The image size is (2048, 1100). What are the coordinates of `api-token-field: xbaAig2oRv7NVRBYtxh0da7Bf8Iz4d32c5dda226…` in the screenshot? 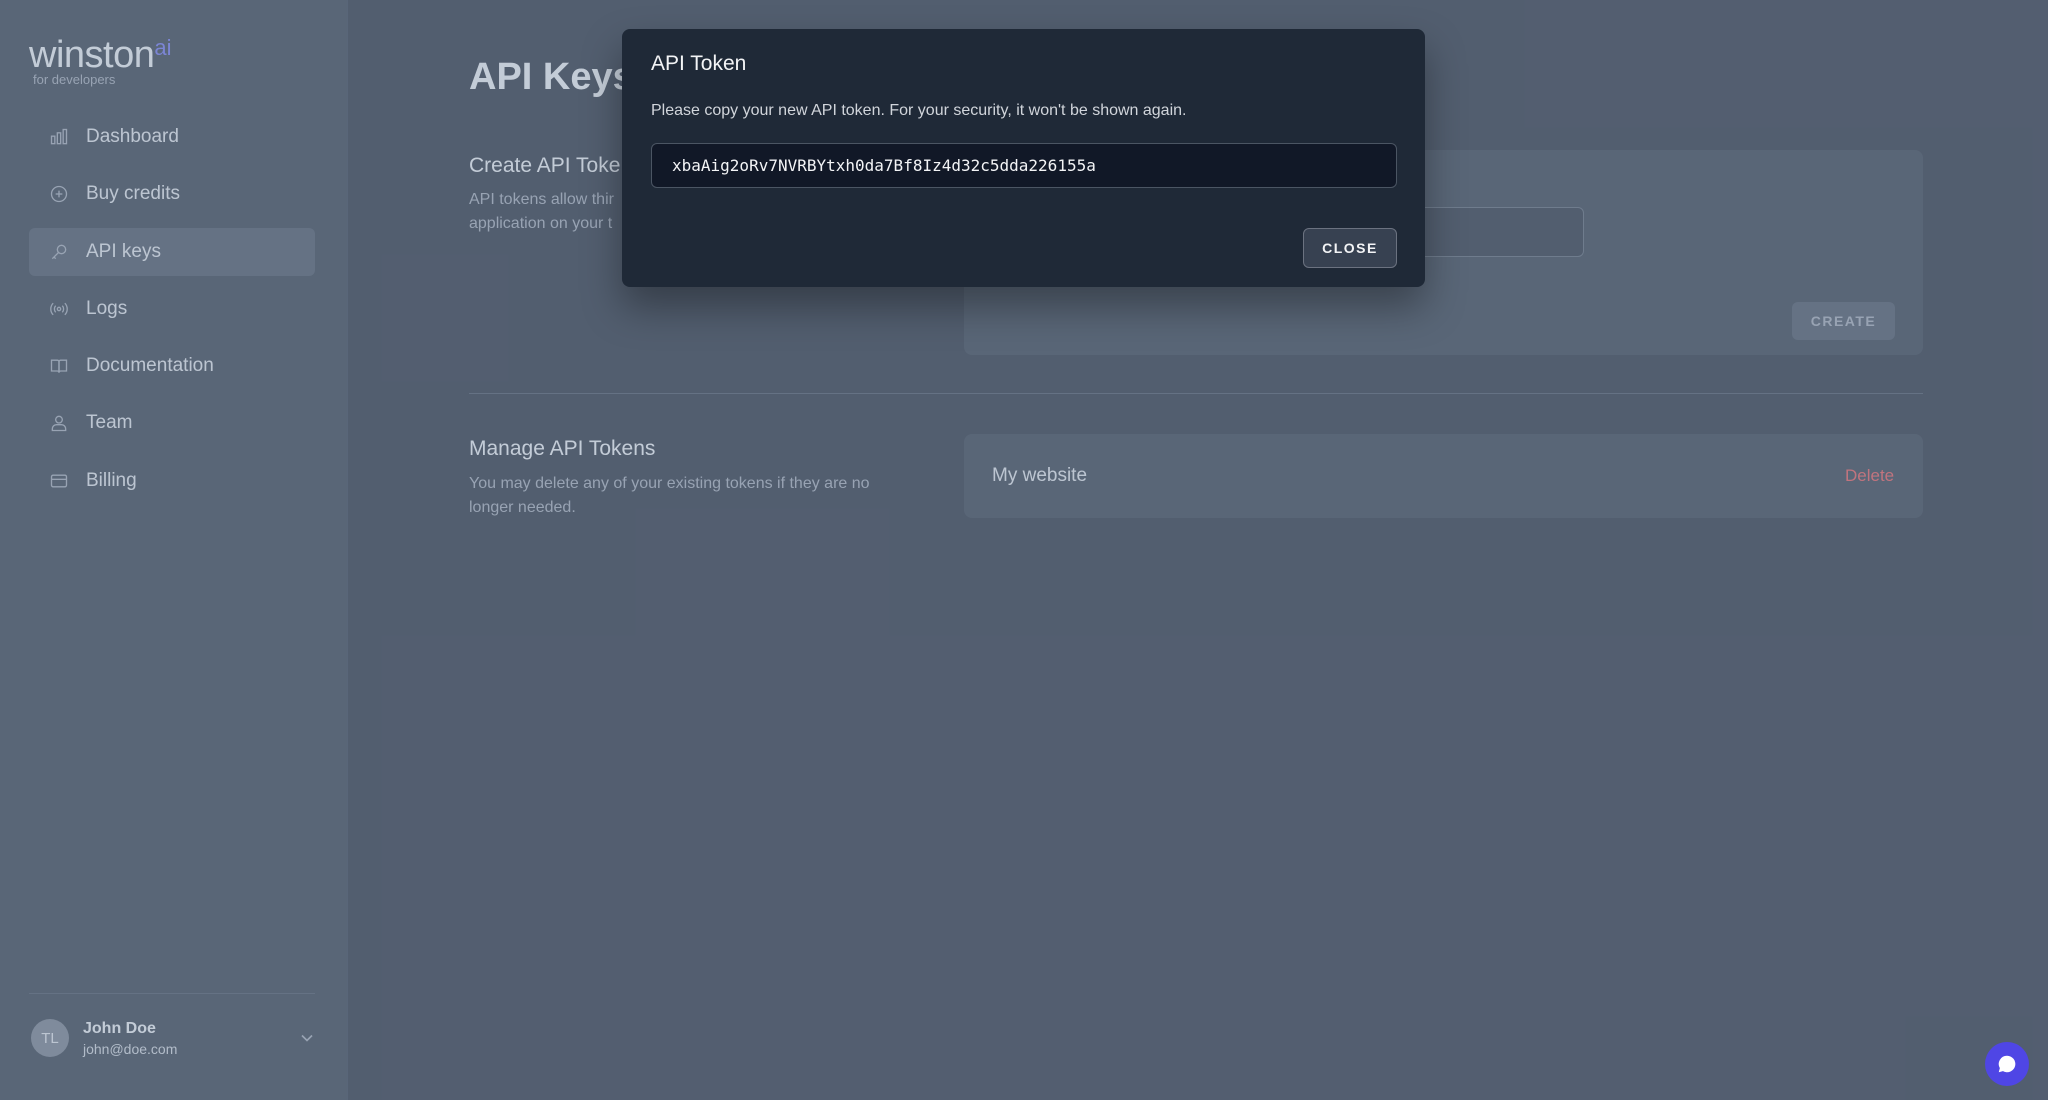 It's located at (1024, 165).